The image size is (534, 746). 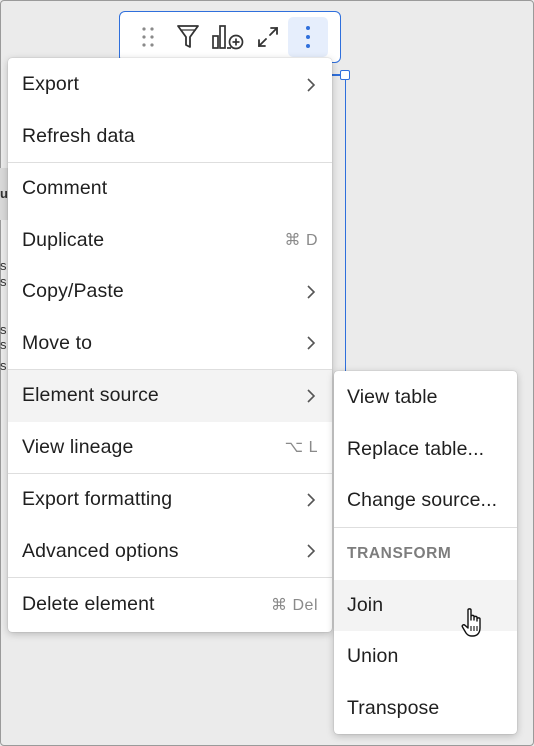 I want to click on menu-item-label: Delete element, so click(x=88, y=604).